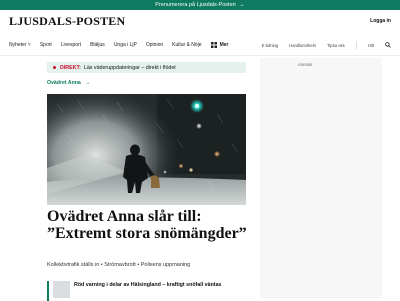 Image resolution: width=400 pixels, height=301 pixels. What do you see at coordinates (213, 44) in the screenshot?
I see `grid-icon` at bounding box center [213, 44].